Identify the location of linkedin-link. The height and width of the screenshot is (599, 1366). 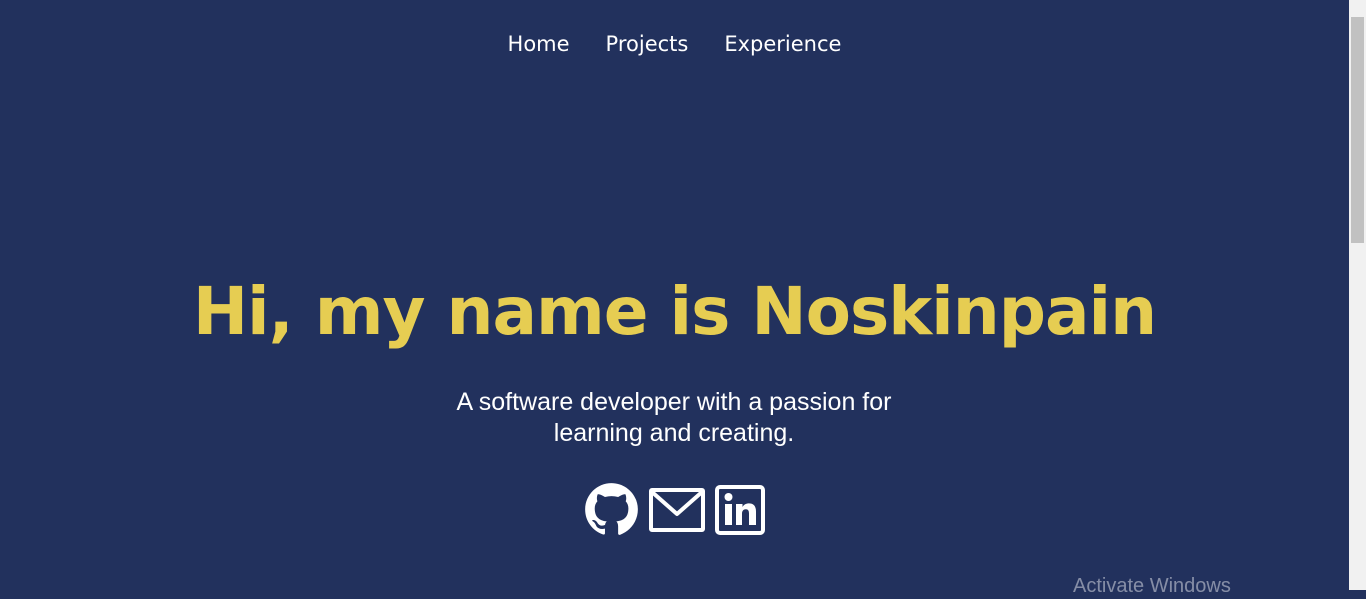
(740, 509).